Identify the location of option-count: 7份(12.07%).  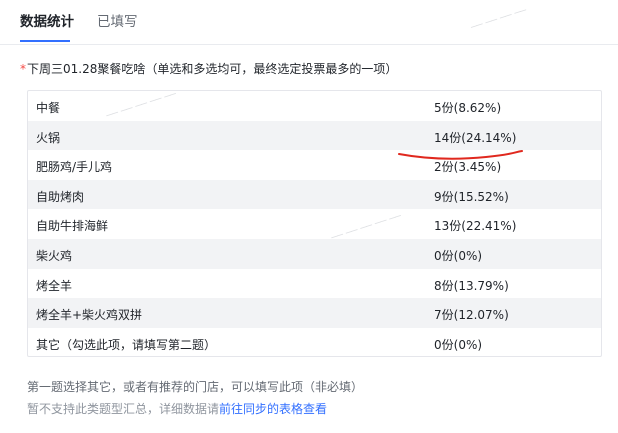
(471, 315).